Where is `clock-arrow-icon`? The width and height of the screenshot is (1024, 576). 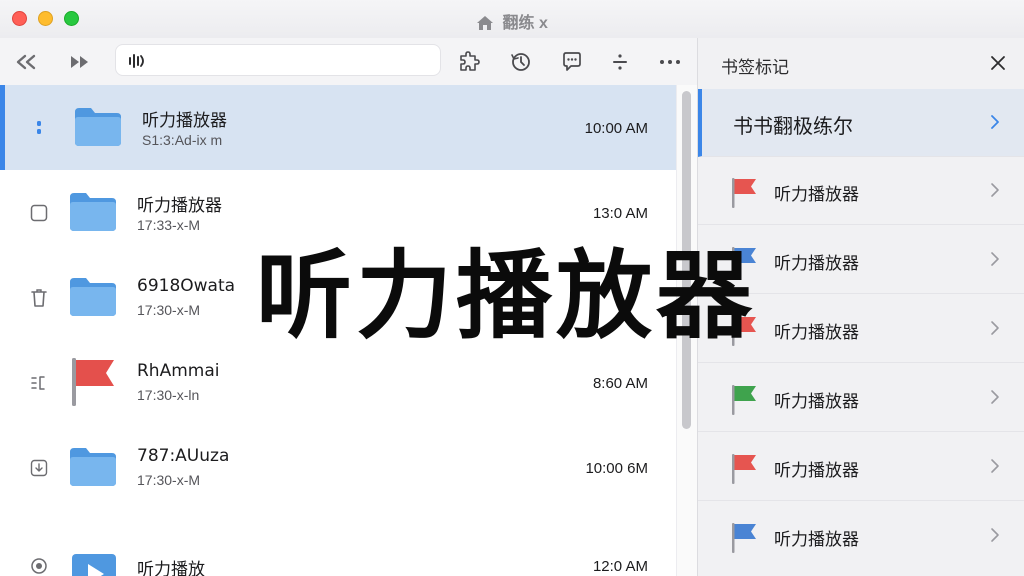
clock-arrow-icon is located at coordinates (520, 62).